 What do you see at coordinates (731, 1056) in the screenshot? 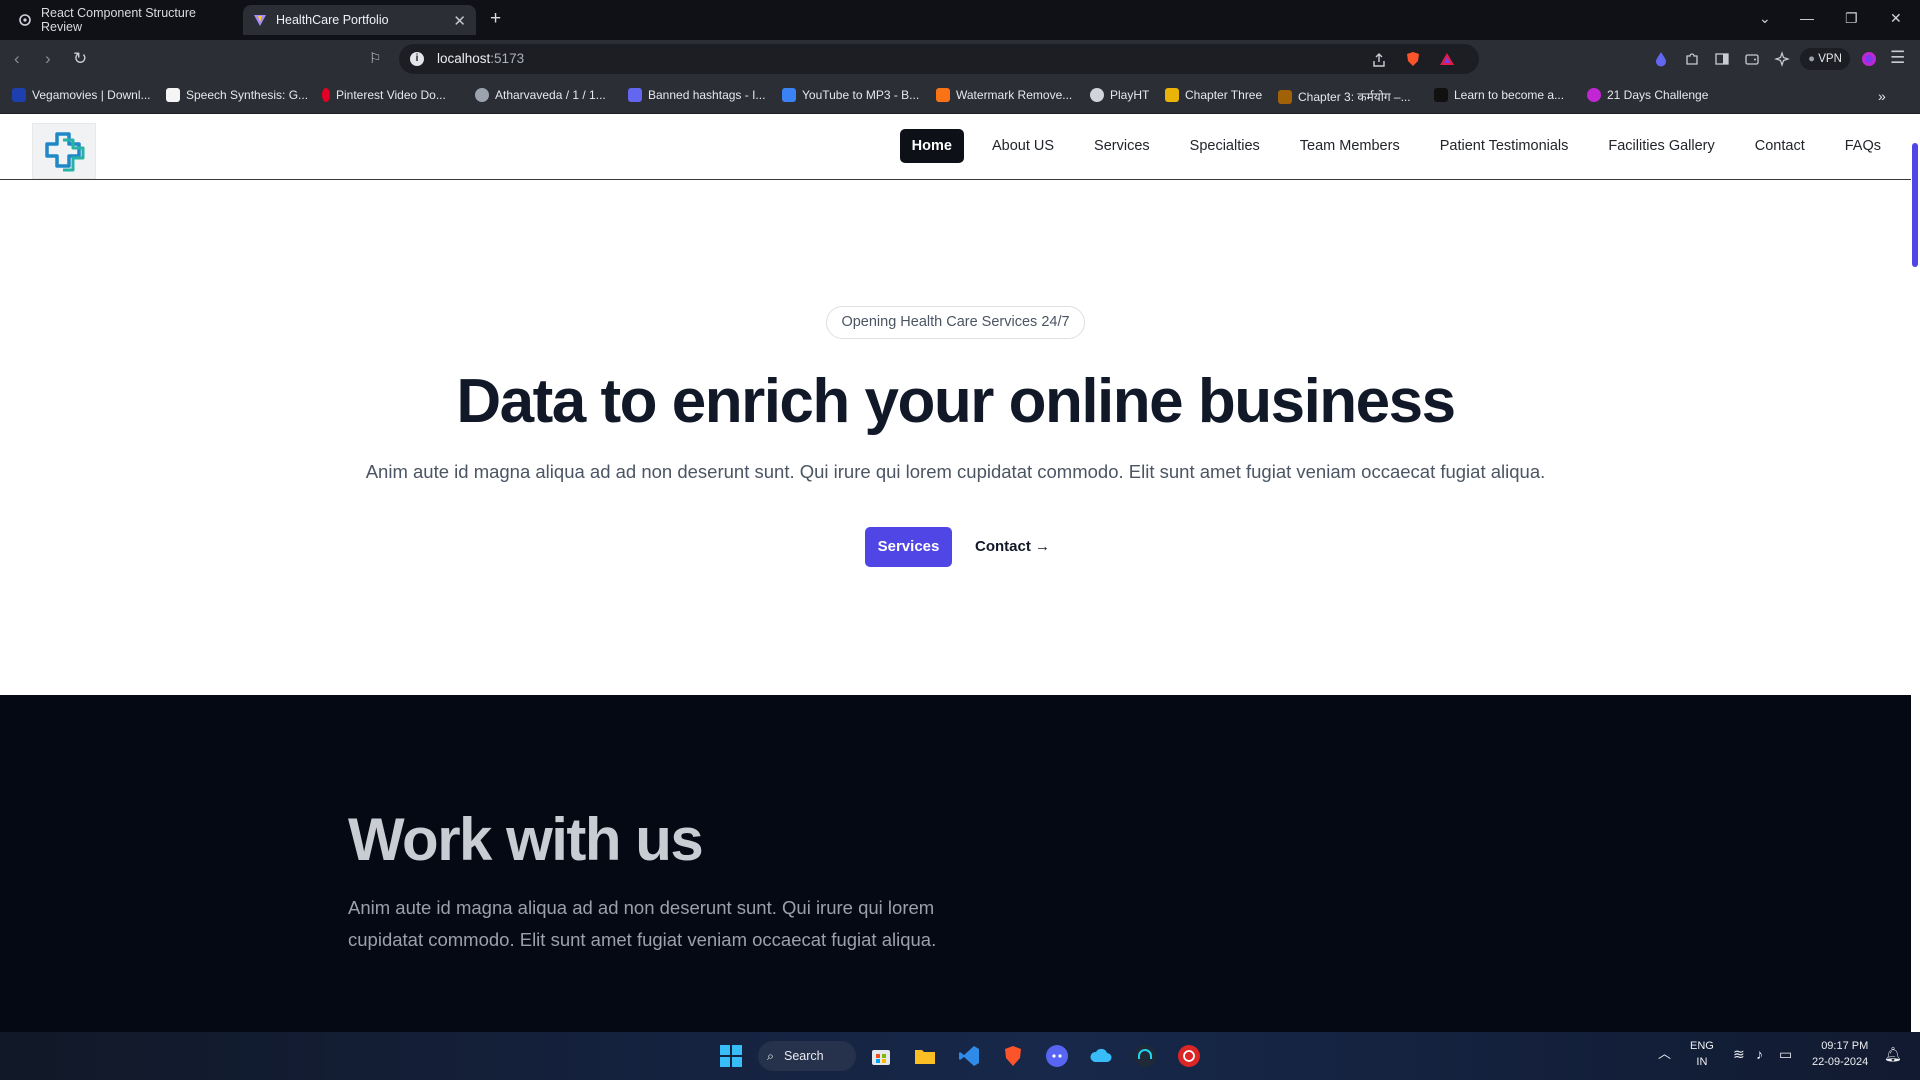
I see `windows-start-icon` at bounding box center [731, 1056].